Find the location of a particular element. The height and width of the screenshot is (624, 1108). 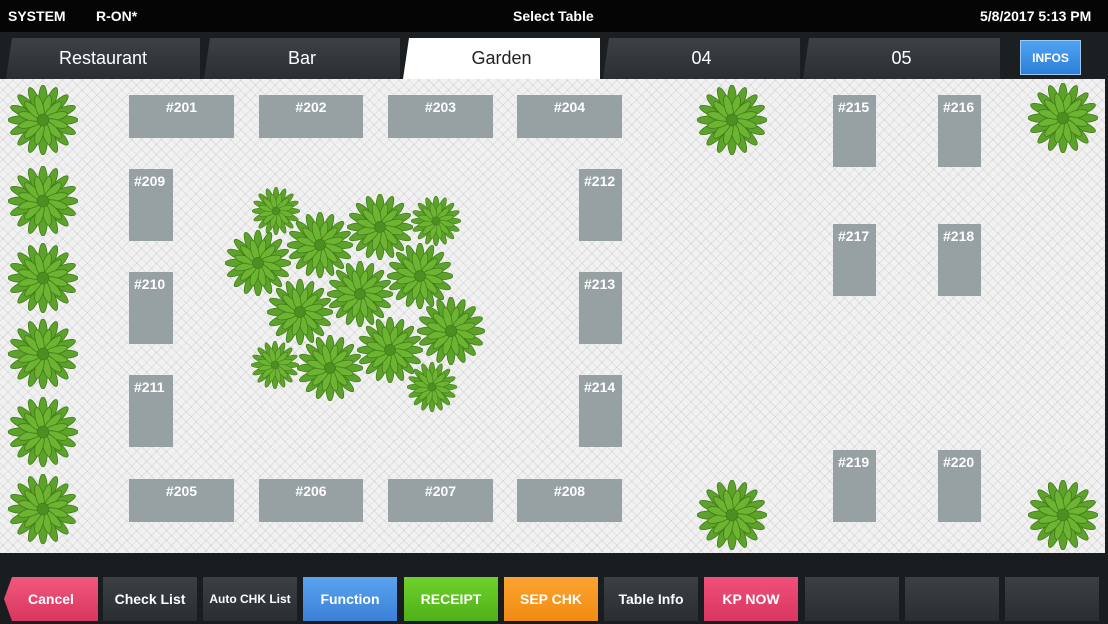

screen-title: Select Table is located at coordinates (553, 16).